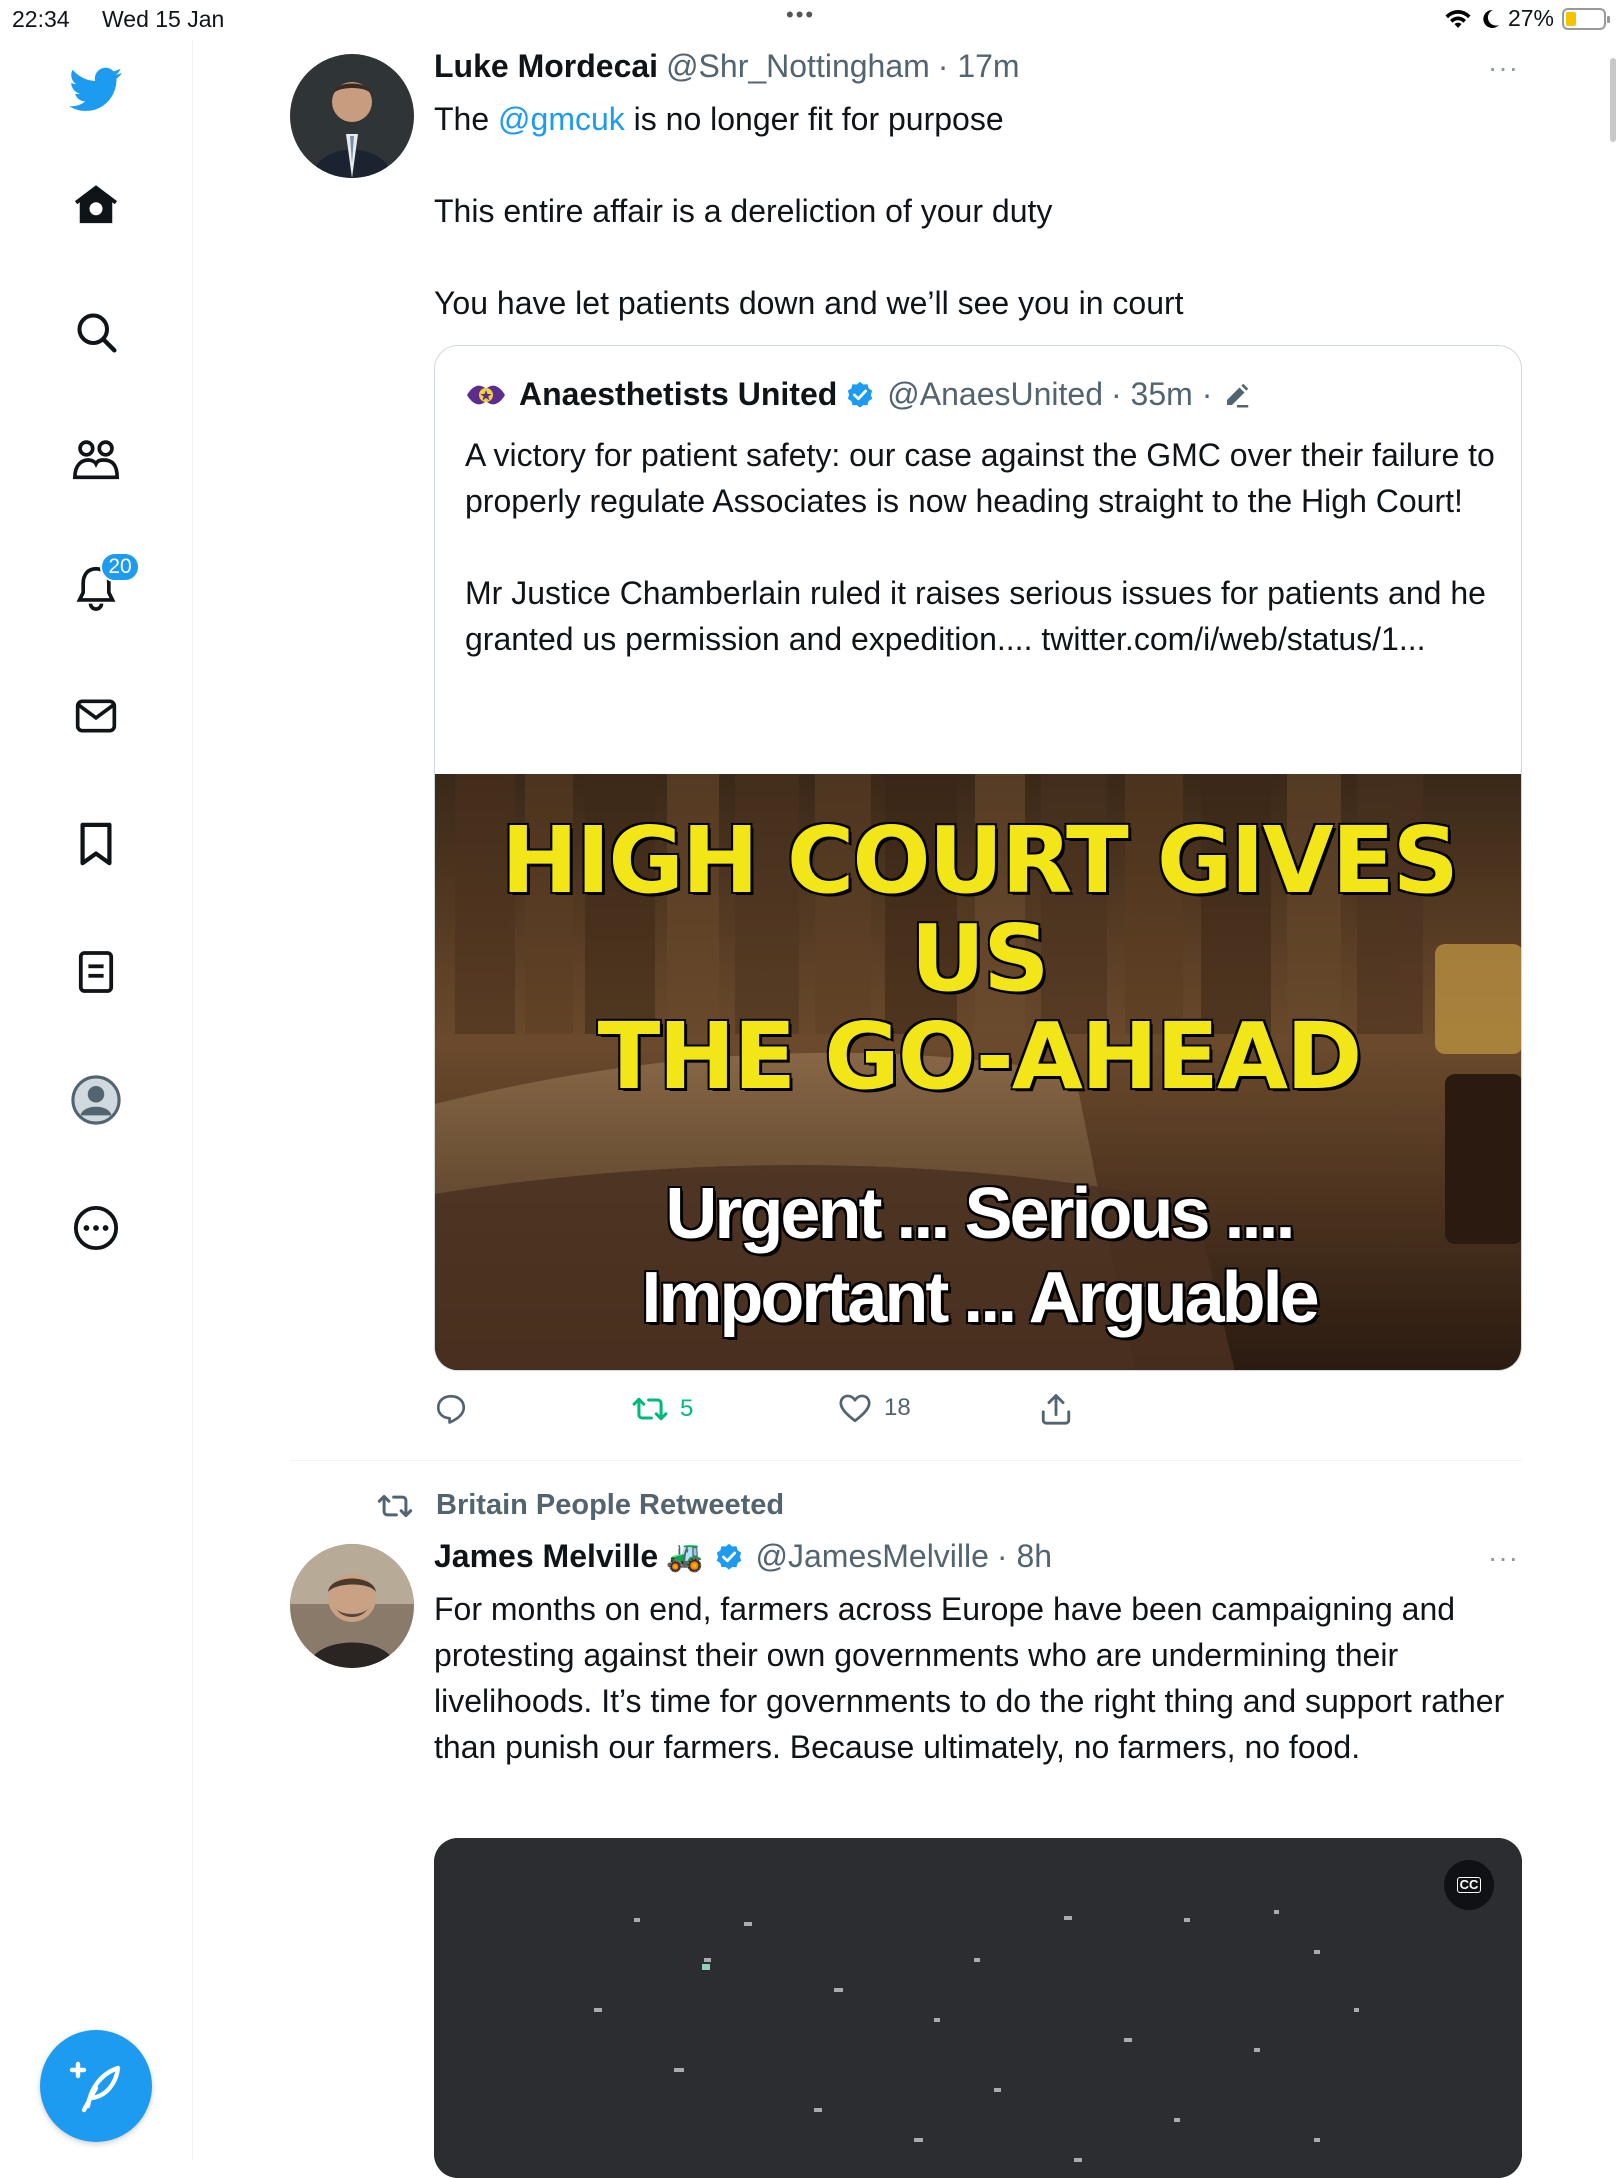  What do you see at coordinates (995, 394) in the screenshot?
I see `quote-author-handle: @AnaesUnited` at bounding box center [995, 394].